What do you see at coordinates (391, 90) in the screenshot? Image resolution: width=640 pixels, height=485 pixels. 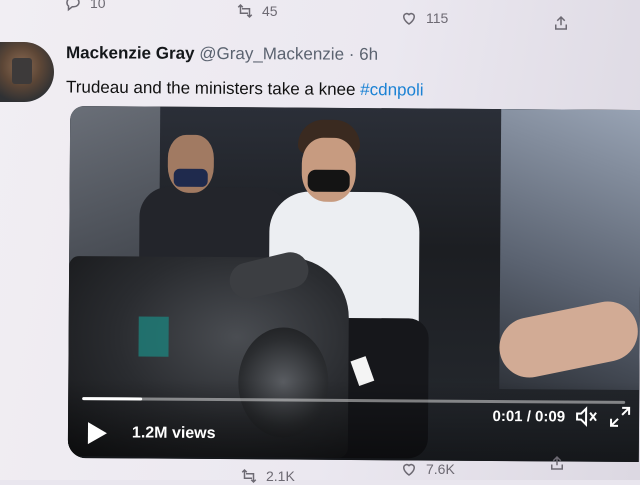 I see `hashtag-link: #cdnpoli` at bounding box center [391, 90].